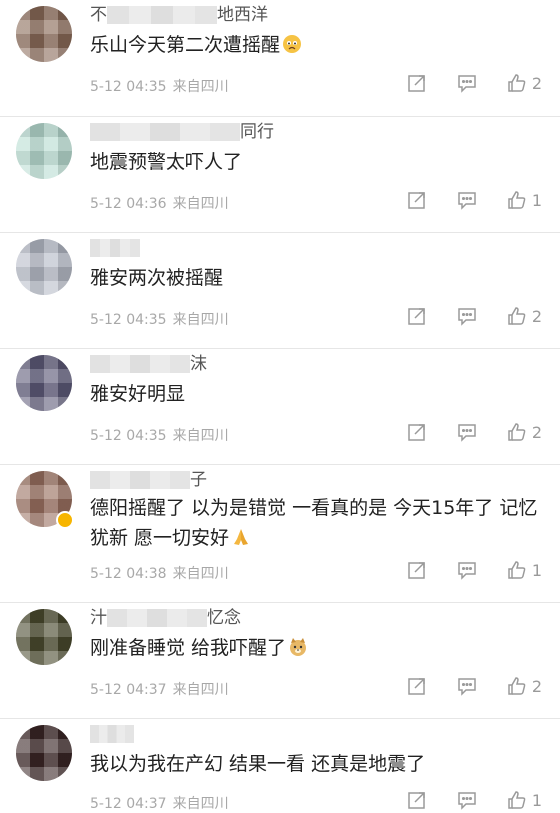 Image resolution: width=560 pixels, height=813 pixels. What do you see at coordinates (298, 647) in the screenshot?
I see `doge-emoji` at bounding box center [298, 647].